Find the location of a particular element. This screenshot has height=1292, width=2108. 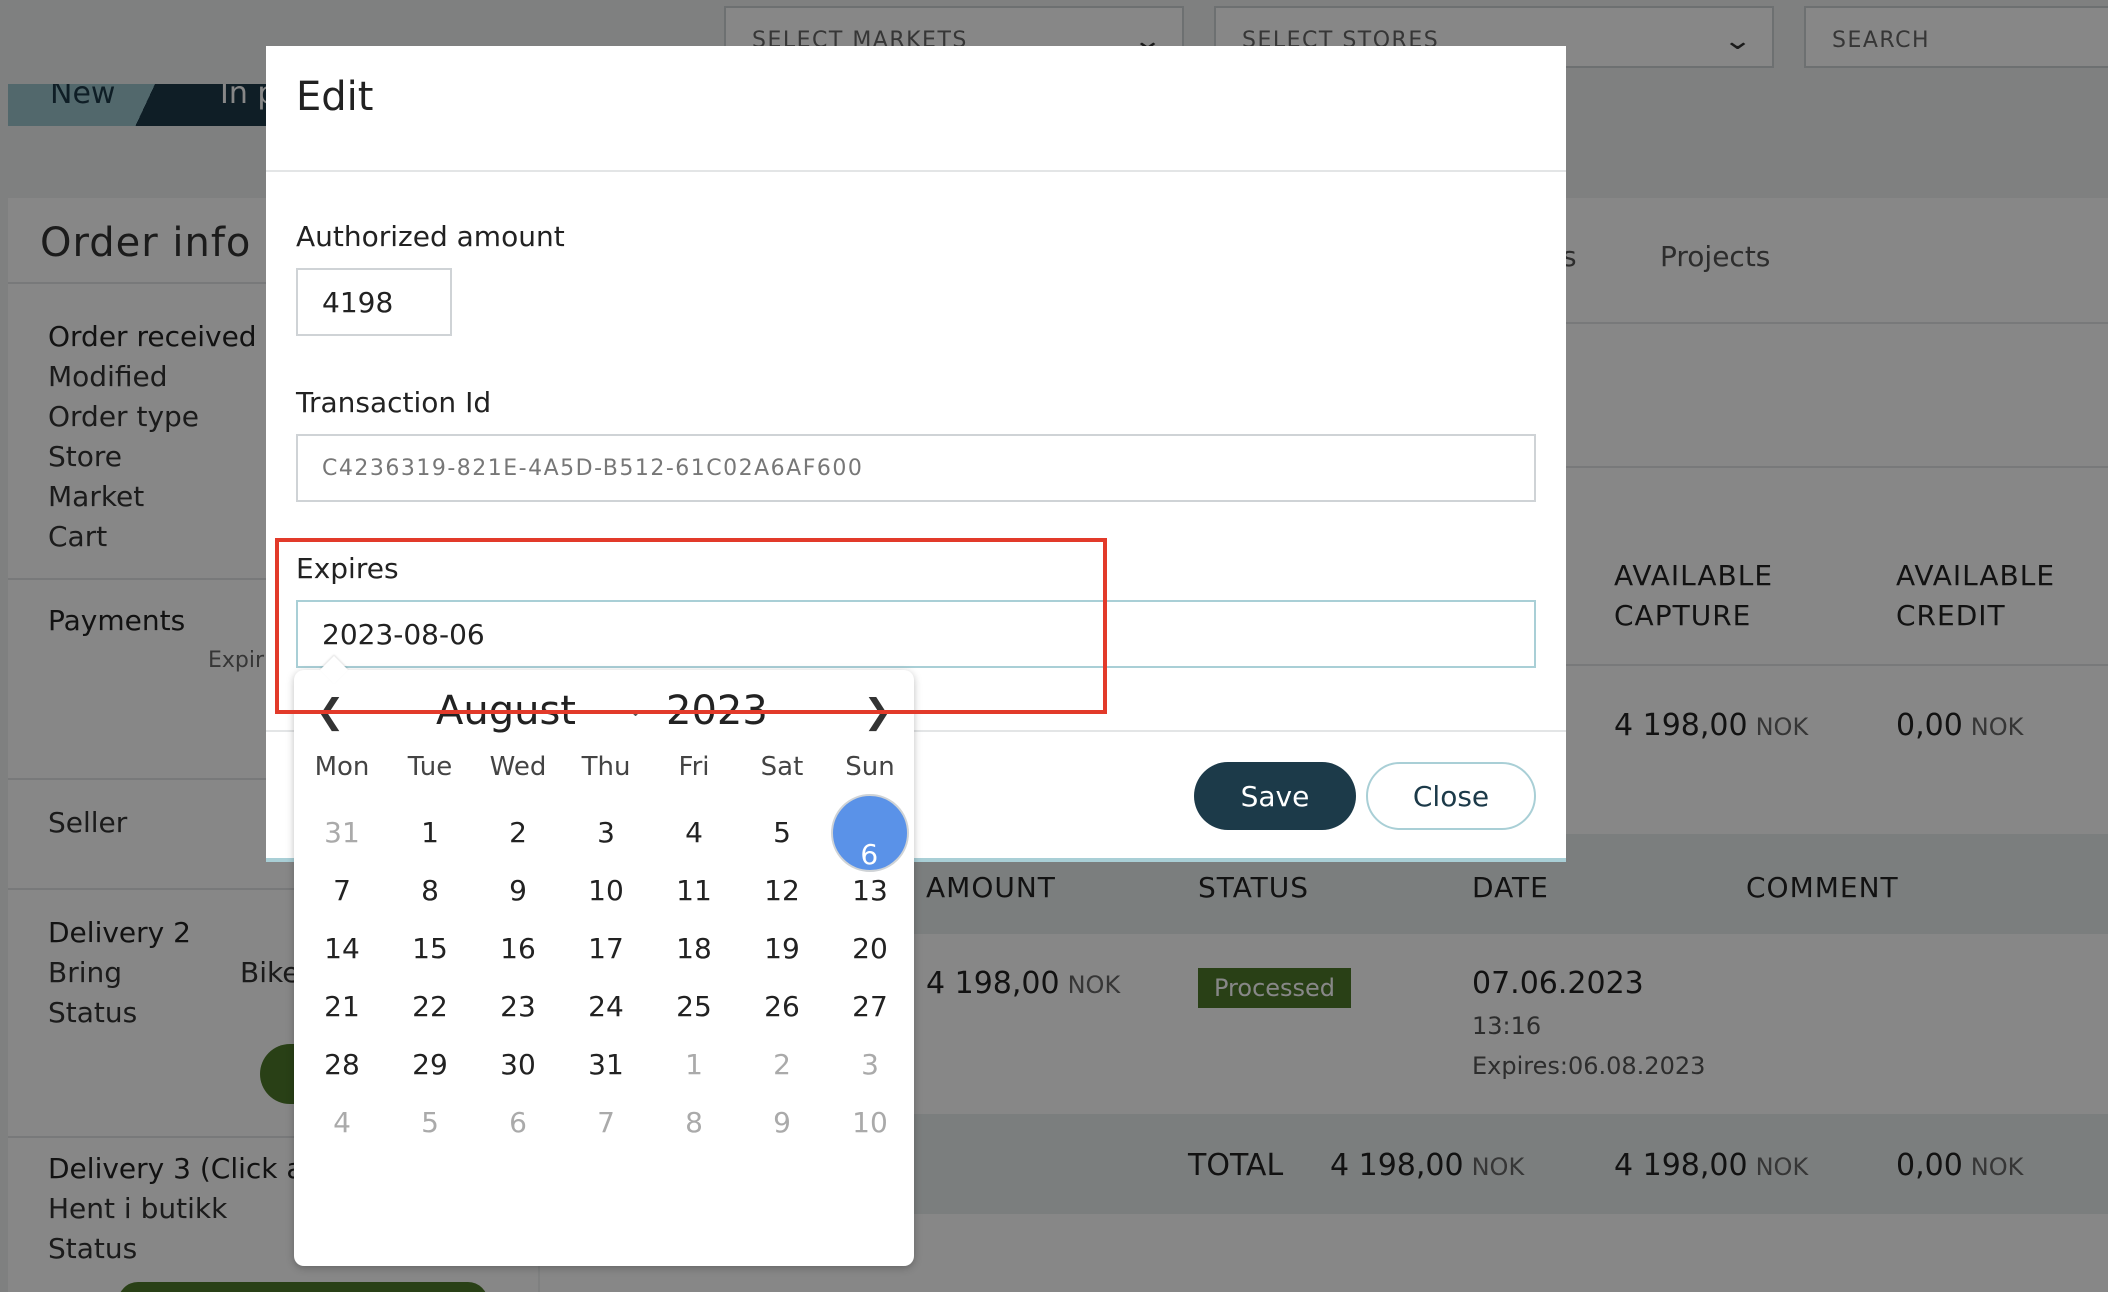

month-select: August is located at coordinates (506, 711).